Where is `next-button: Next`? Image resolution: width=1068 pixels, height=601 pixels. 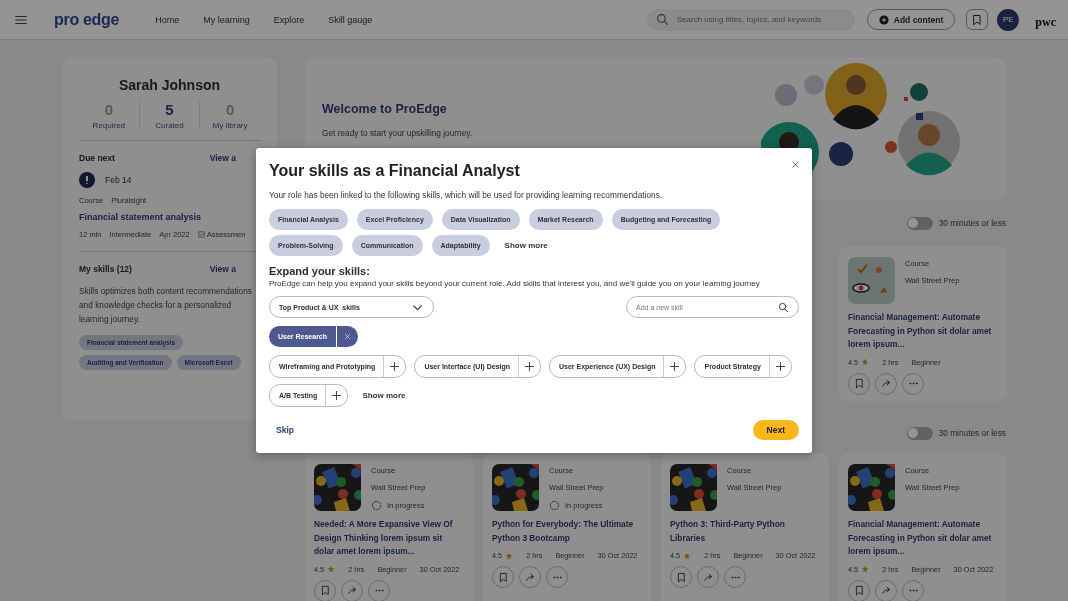
next-button: Next is located at coordinates (775, 430).